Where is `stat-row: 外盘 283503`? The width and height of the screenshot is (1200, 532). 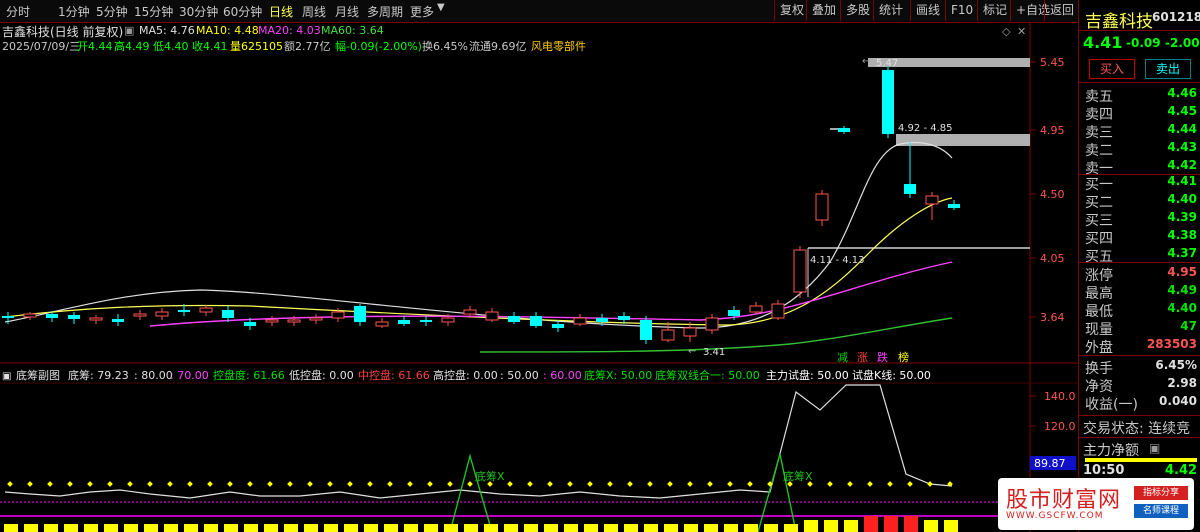
stat-row: 外盘 283503 is located at coordinates (1139, 346).